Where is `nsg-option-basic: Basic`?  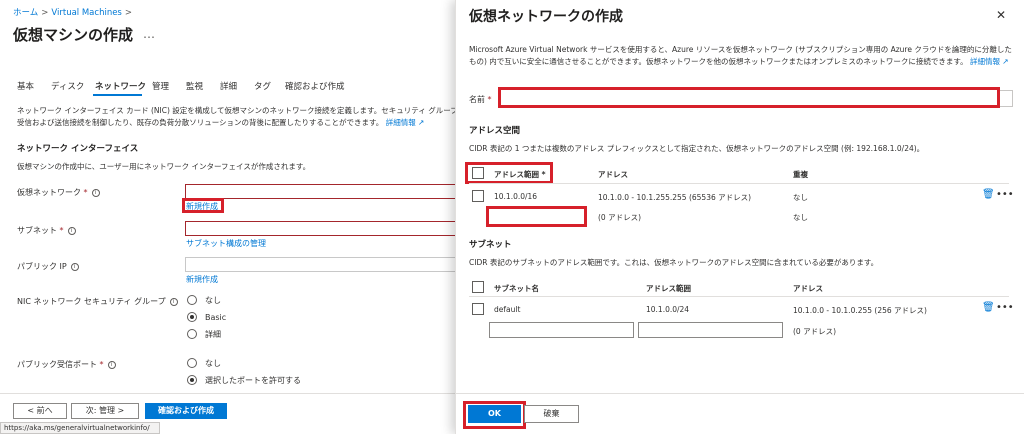 nsg-option-basic: Basic is located at coordinates (206, 317).